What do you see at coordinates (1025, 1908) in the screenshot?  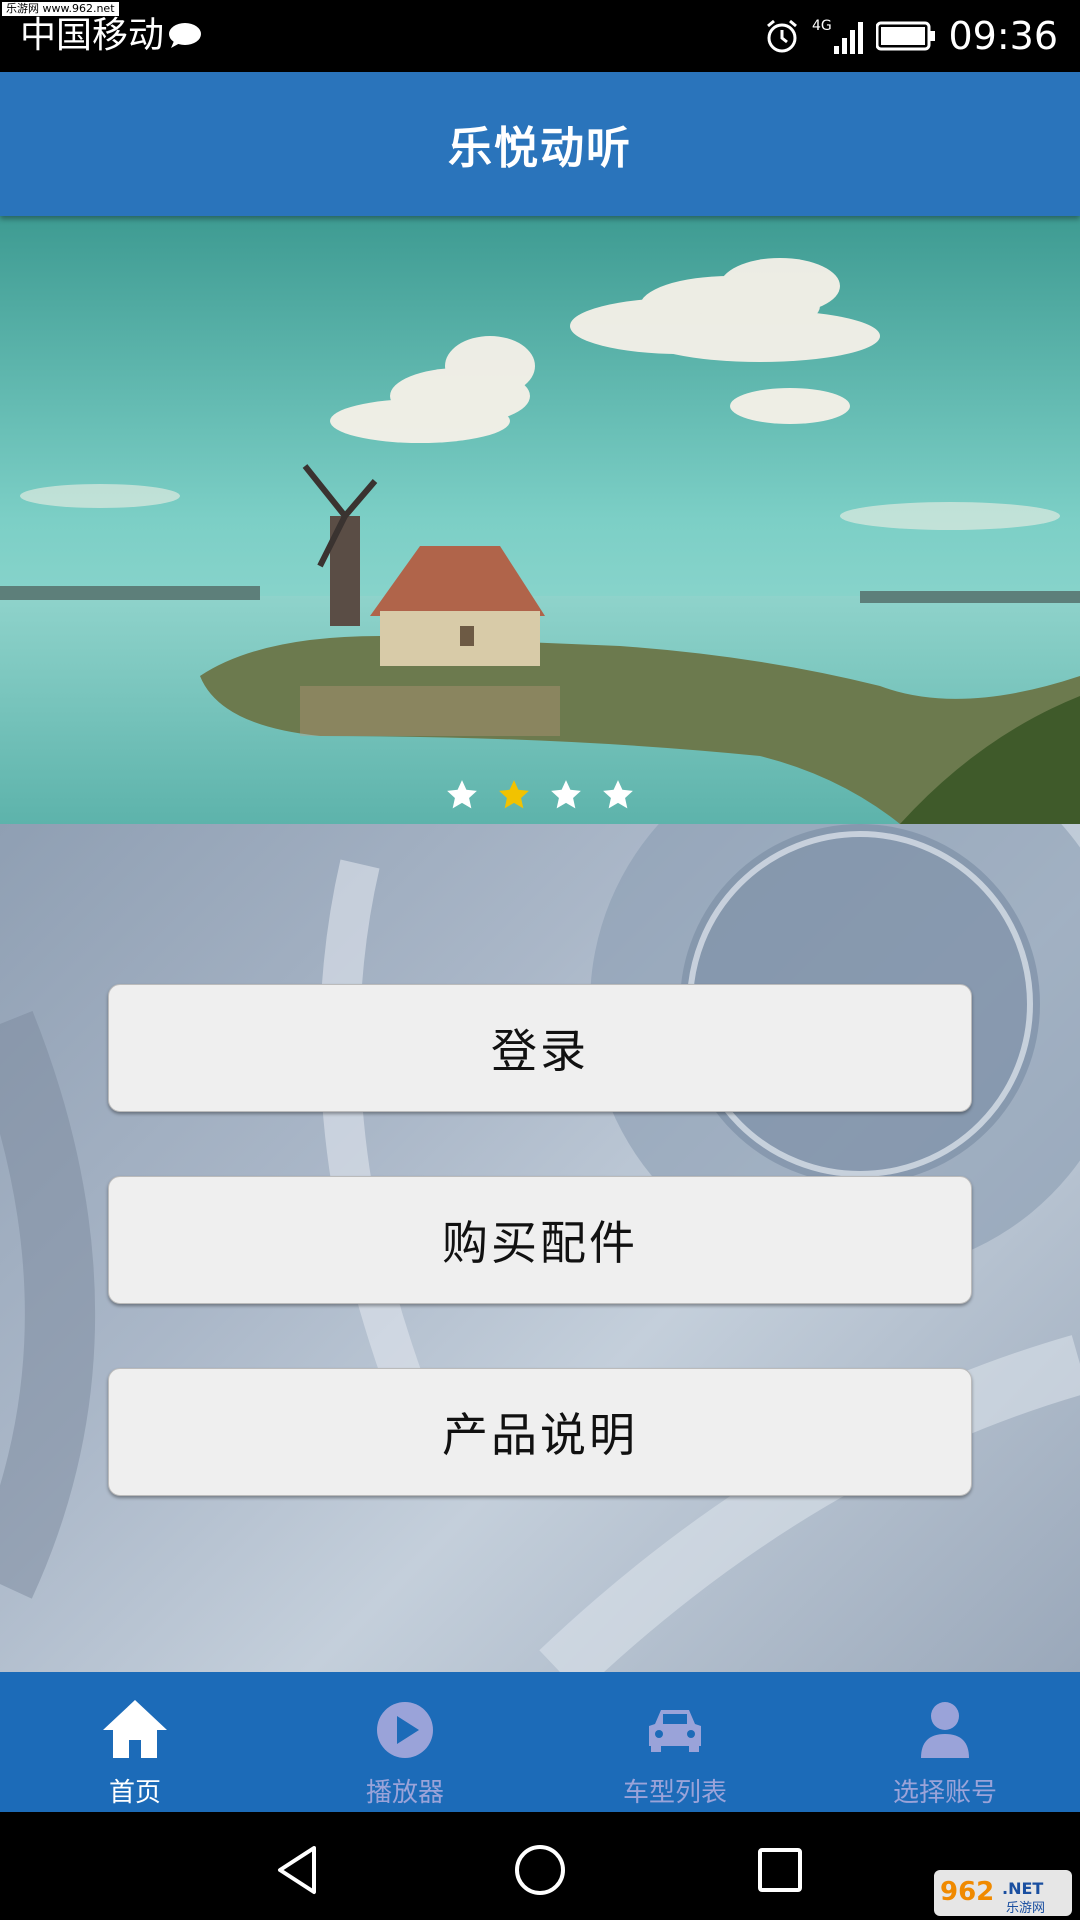 I see `logo-subtitle: 乐游网` at bounding box center [1025, 1908].